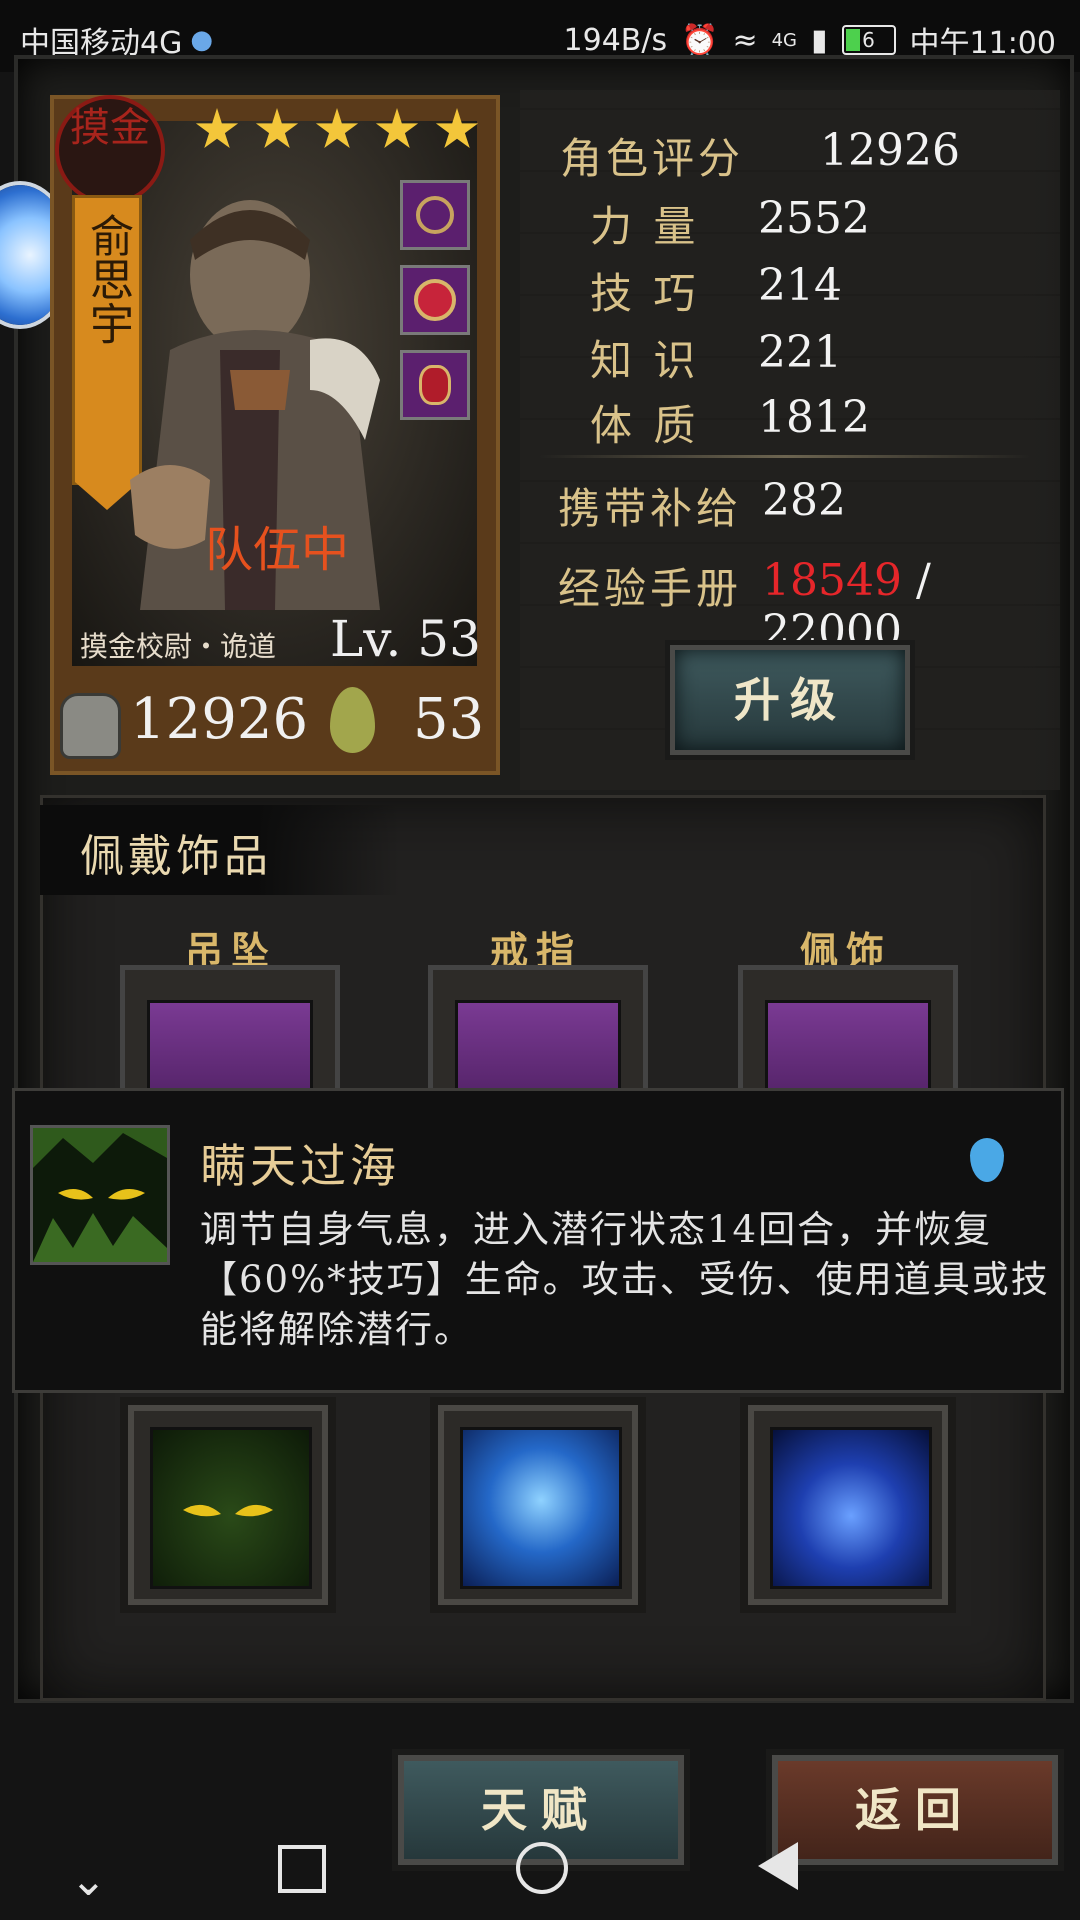 This screenshot has height=1920, width=1080. Describe the element at coordinates (449, 719) in the screenshot. I see `hero-supply: 53` at that location.